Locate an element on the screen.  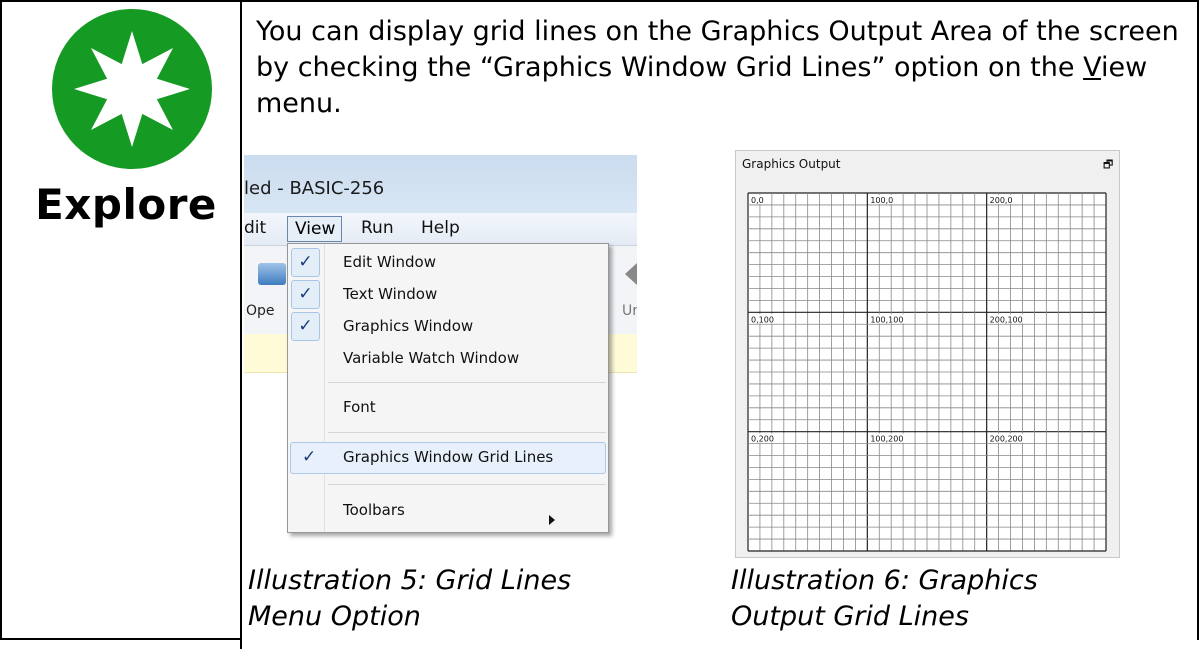
menu-item-edit-window: ✓ Edit Window is located at coordinates (448, 263).